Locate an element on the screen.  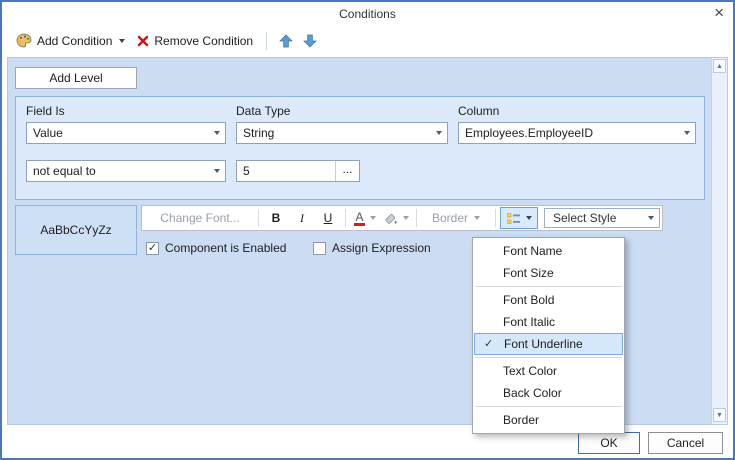
checkbox-box is located at coordinates (319, 248).